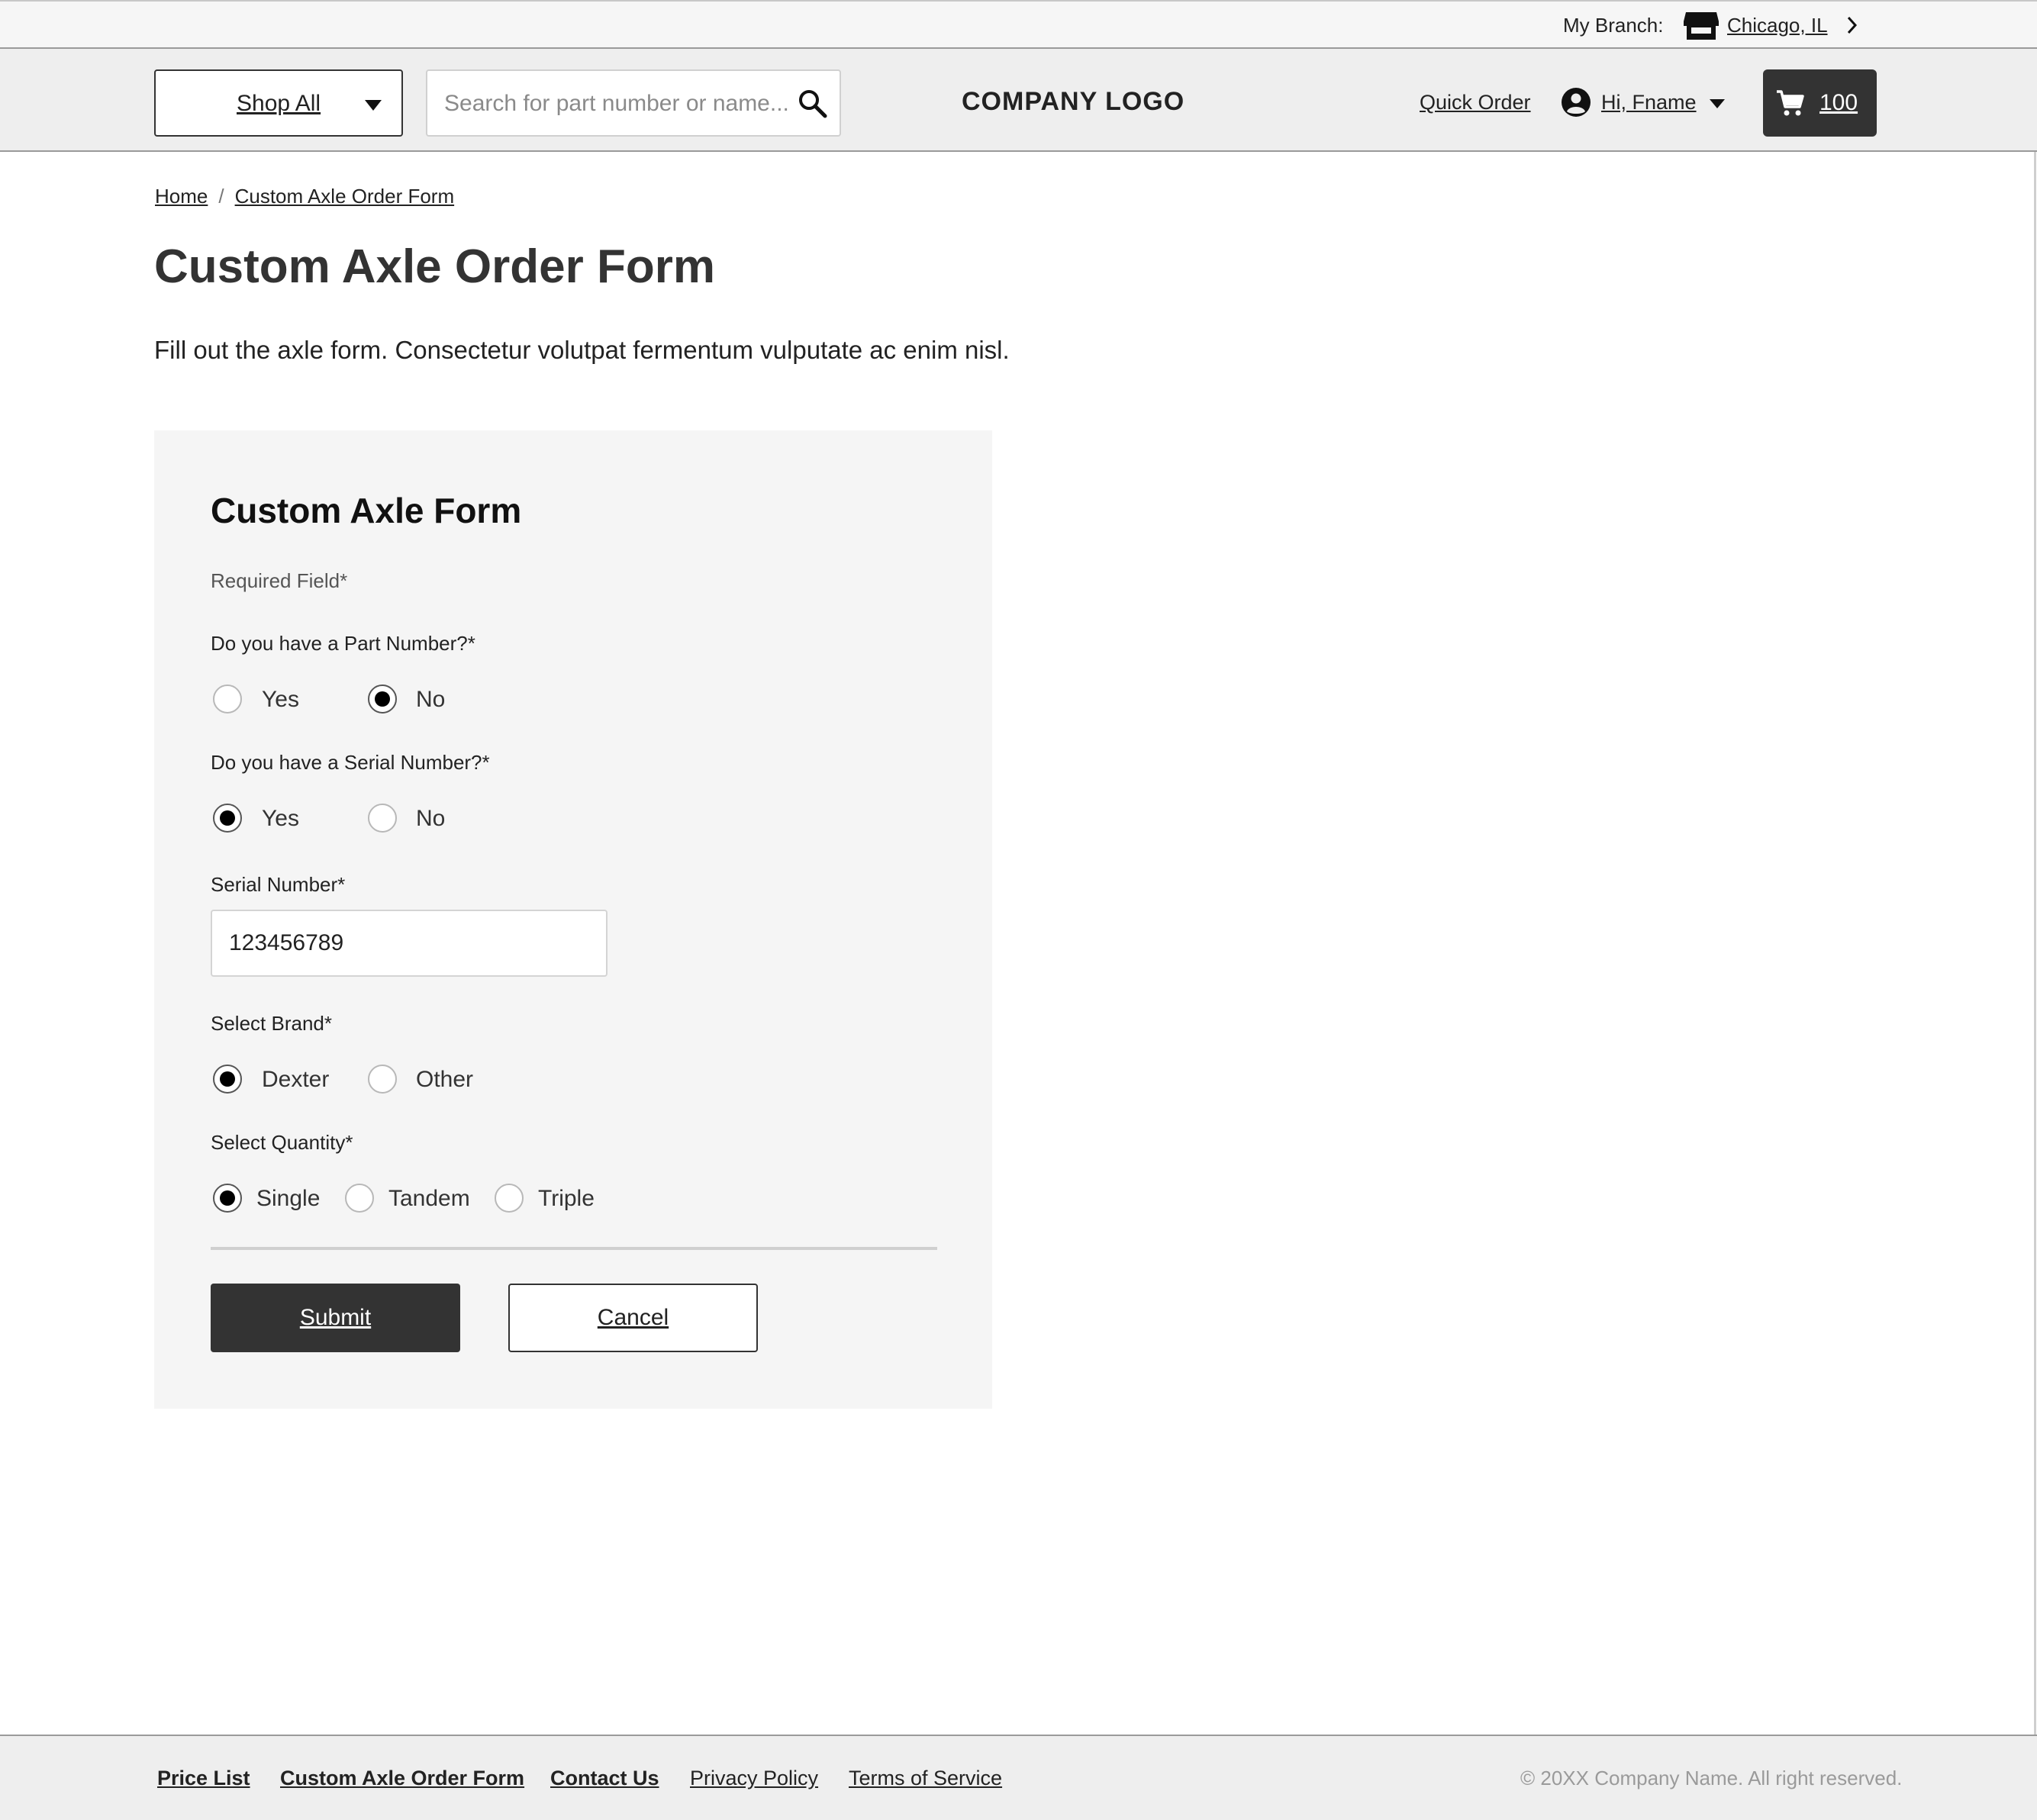 Image resolution: width=2037 pixels, height=1820 pixels. I want to click on serial-no-radio, so click(383, 818).